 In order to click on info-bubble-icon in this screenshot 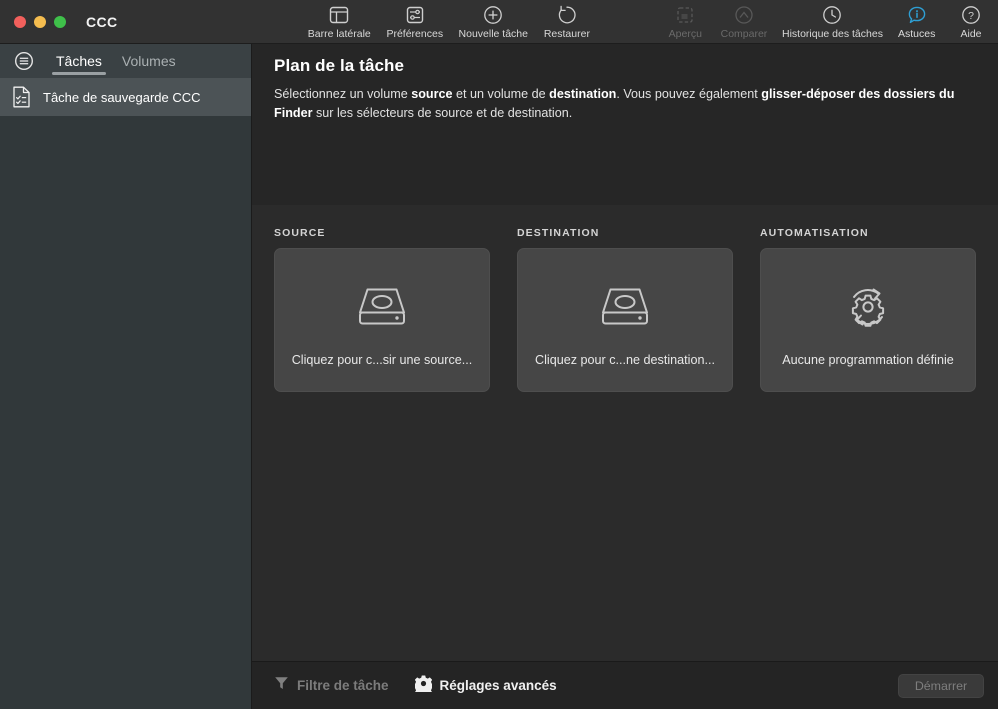, I will do `click(917, 15)`.